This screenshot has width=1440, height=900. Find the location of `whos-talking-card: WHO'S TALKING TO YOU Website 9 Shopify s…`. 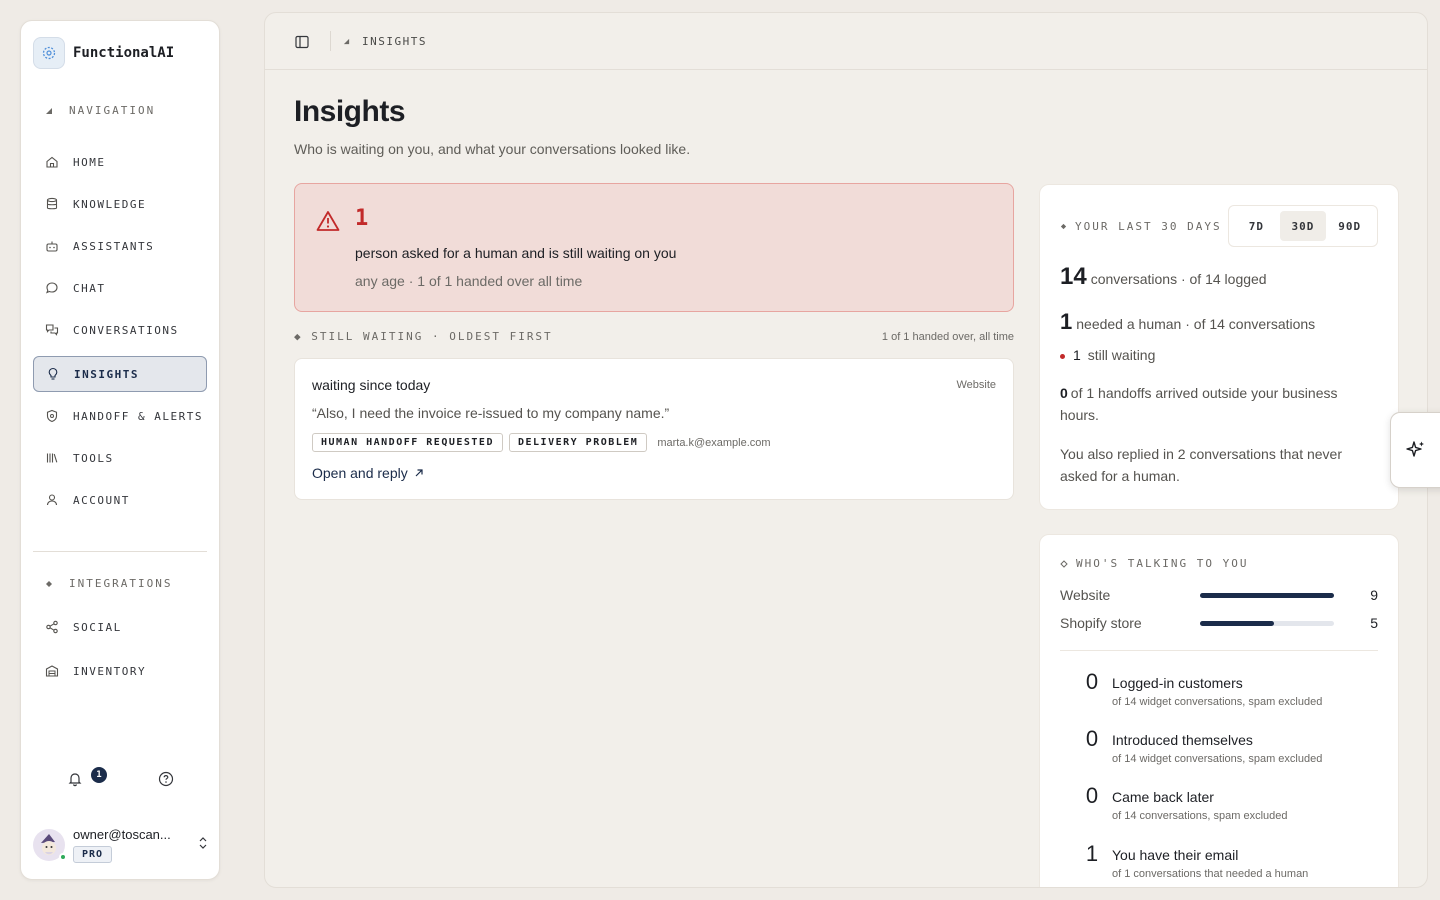

whos-talking-card: WHO'S TALKING TO YOU Website 9 Shopify s… is located at coordinates (1219, 710).